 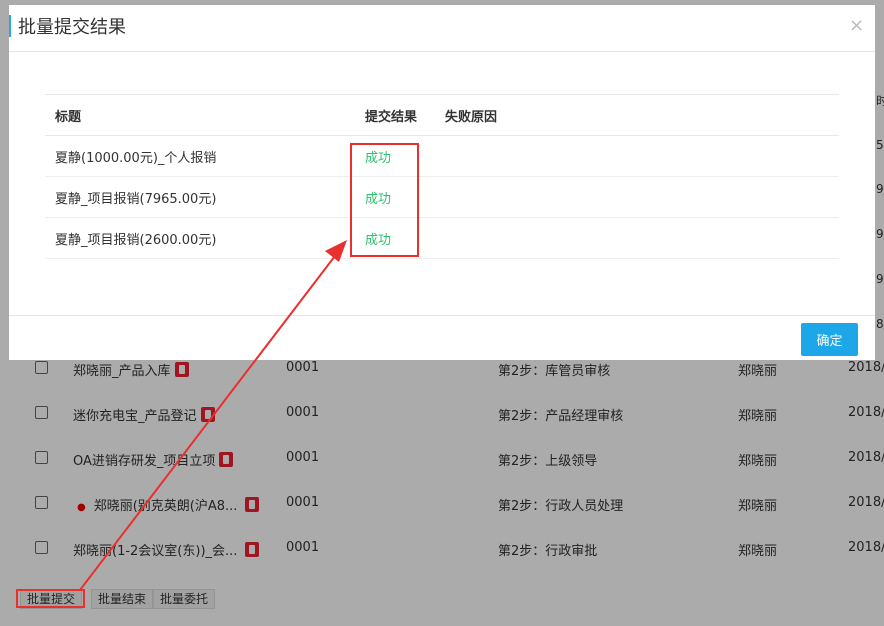 I want to click on dialog-header: 批量提交结果 ×, so click(x=442, y=28).